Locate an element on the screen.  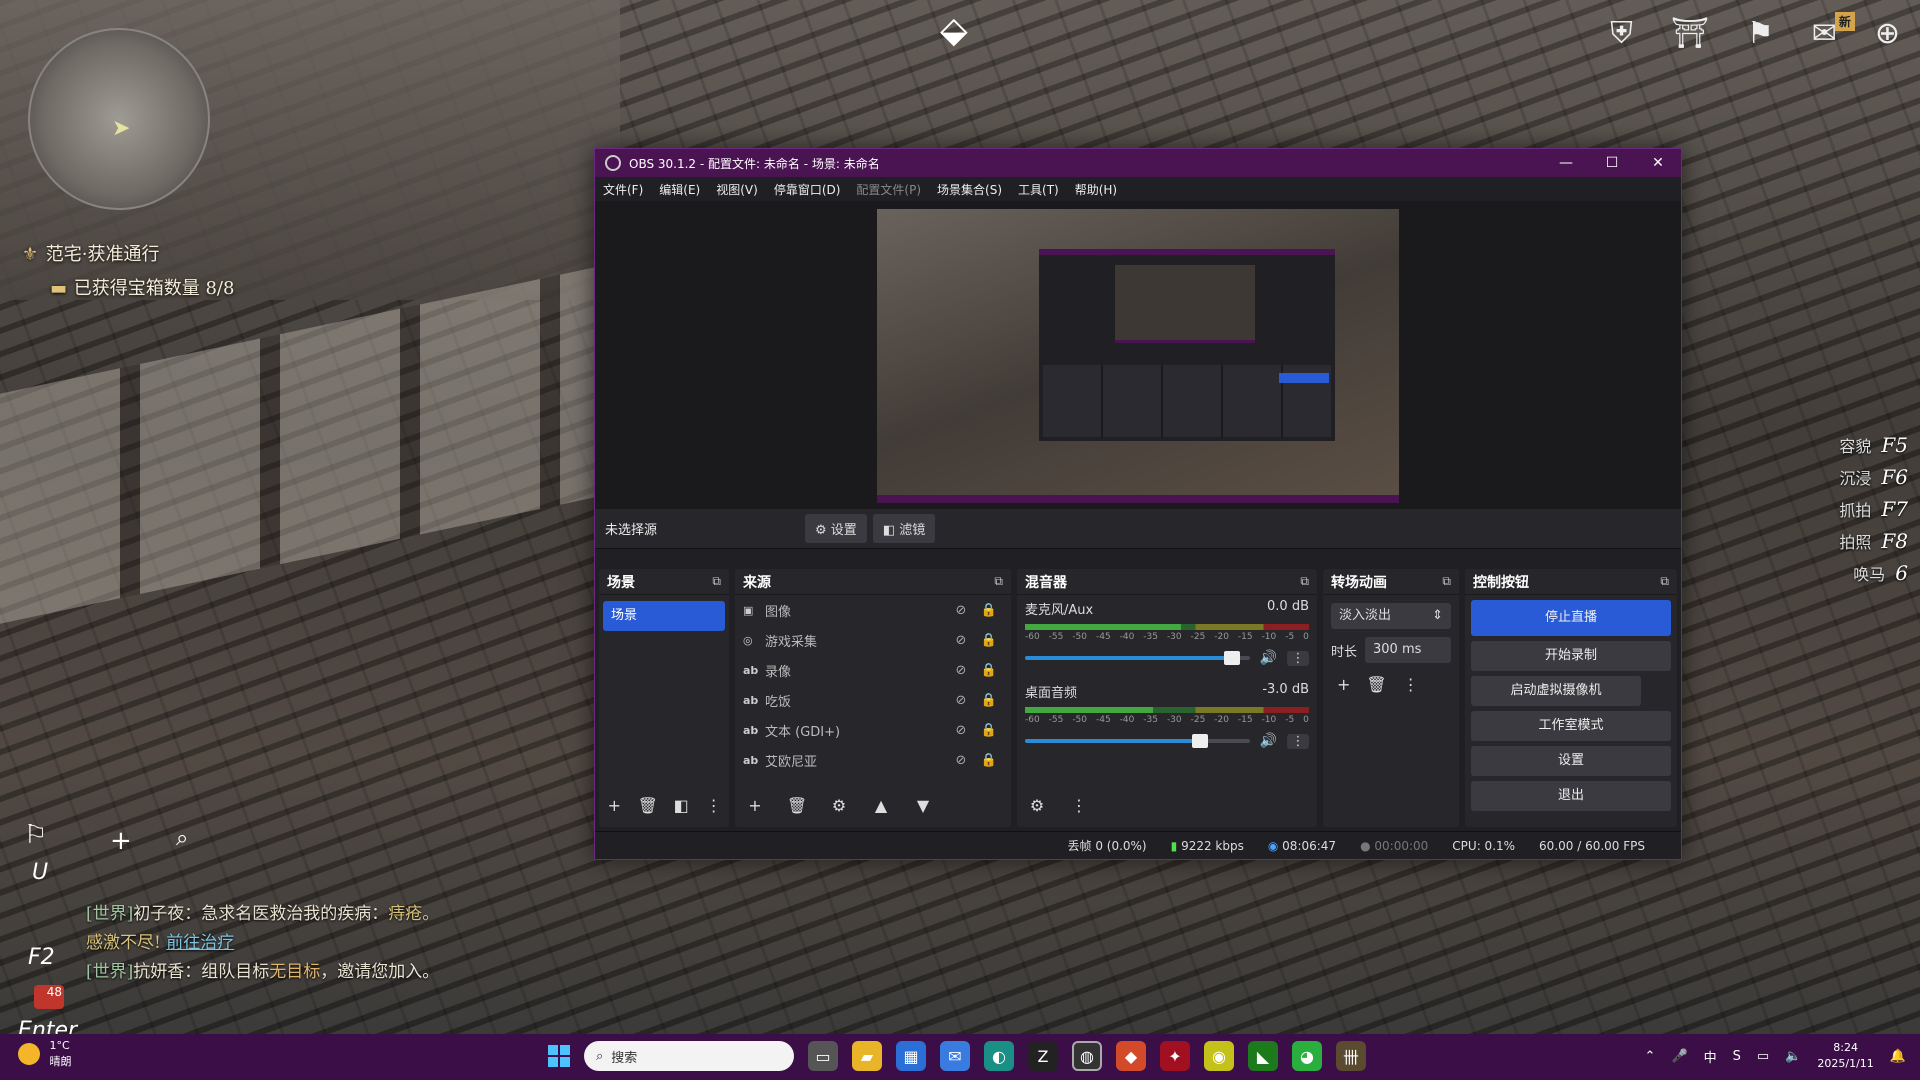
game-icon: ✦ is located at coordinates (1175, 1056).